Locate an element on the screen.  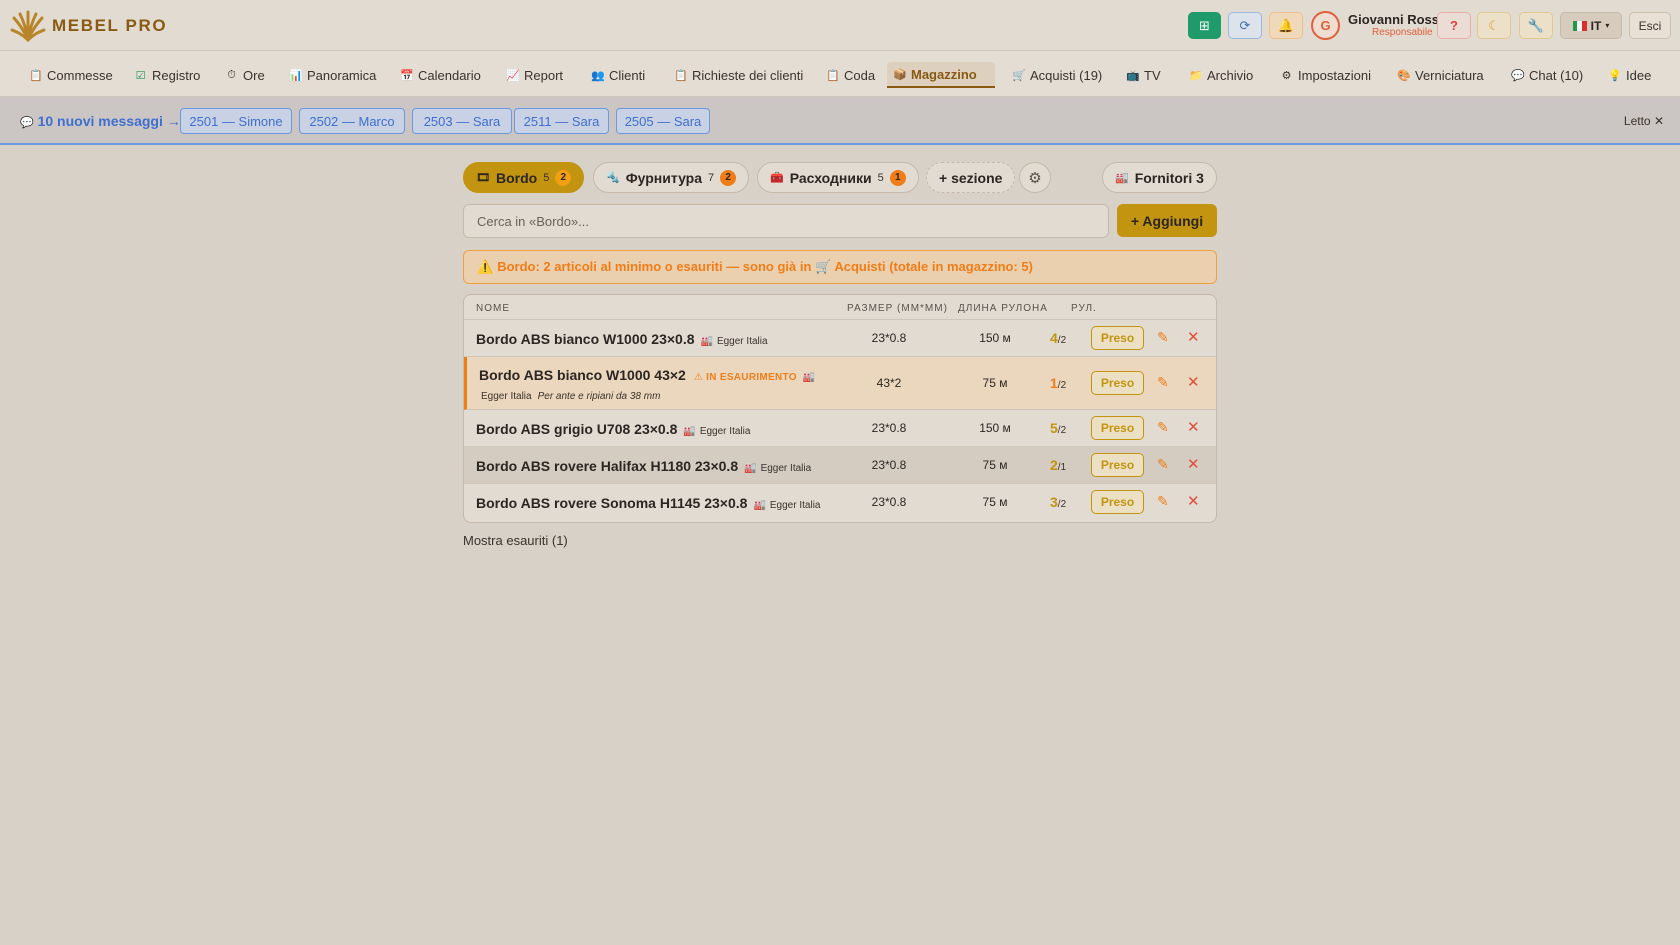
suppliers-button: 🏭 Fornitori 3 is located at coordinates (1159, 177).